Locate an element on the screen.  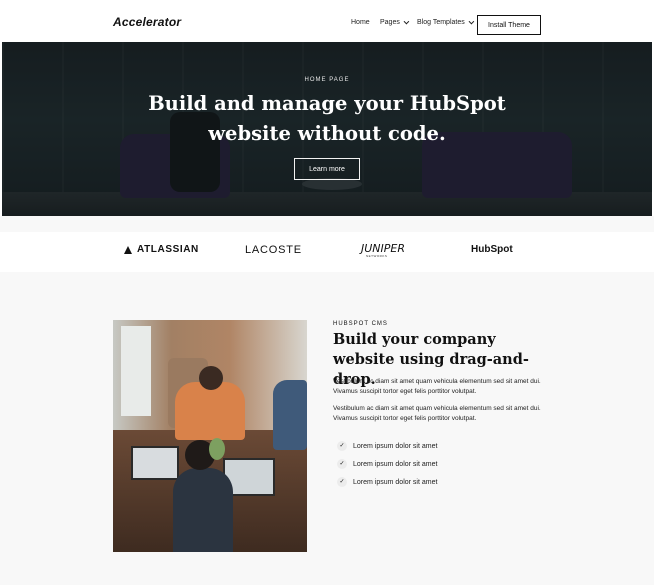
feature-eyebrow: HUBSPOT CMS is located at coordinates (360, 324).